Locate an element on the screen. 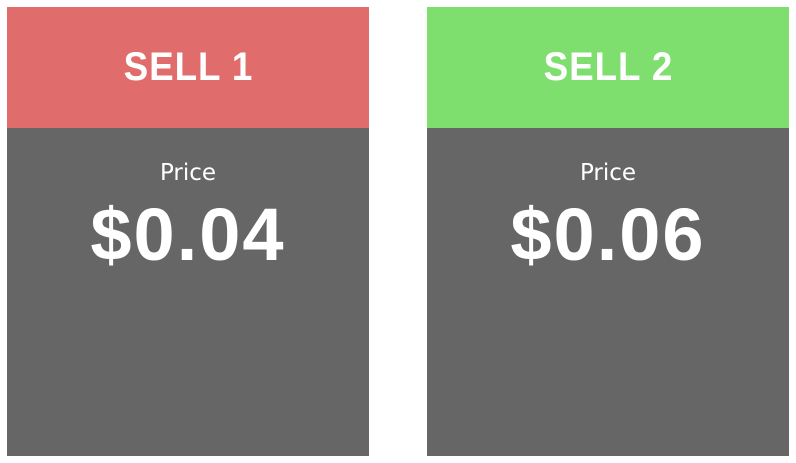 Image resolution: width=796 pixels, height=463 pixels. sell-1-price-label: Price is located at coordinates (188, 173).